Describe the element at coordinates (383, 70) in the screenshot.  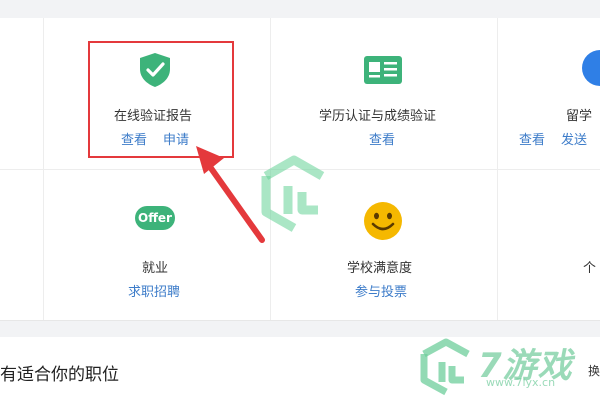
I see `id-card-icon` at that location.